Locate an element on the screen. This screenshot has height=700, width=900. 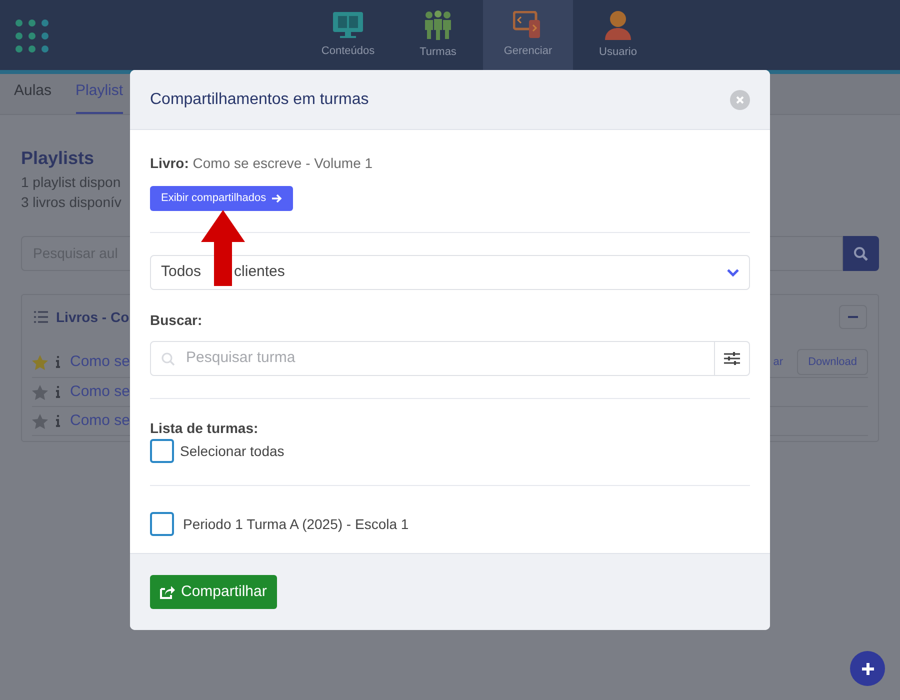
people-icon is located at coordinates (438, 25).